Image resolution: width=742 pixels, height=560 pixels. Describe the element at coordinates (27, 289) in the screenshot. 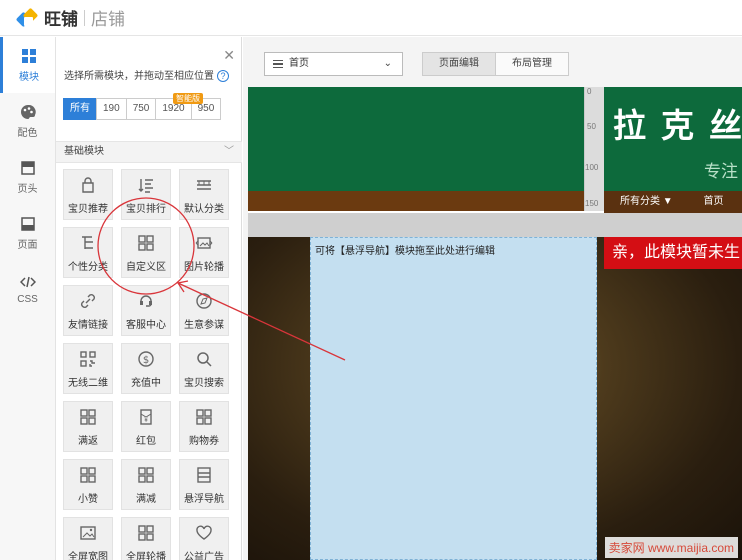

I see `rail-item-css: CSS` at that location.